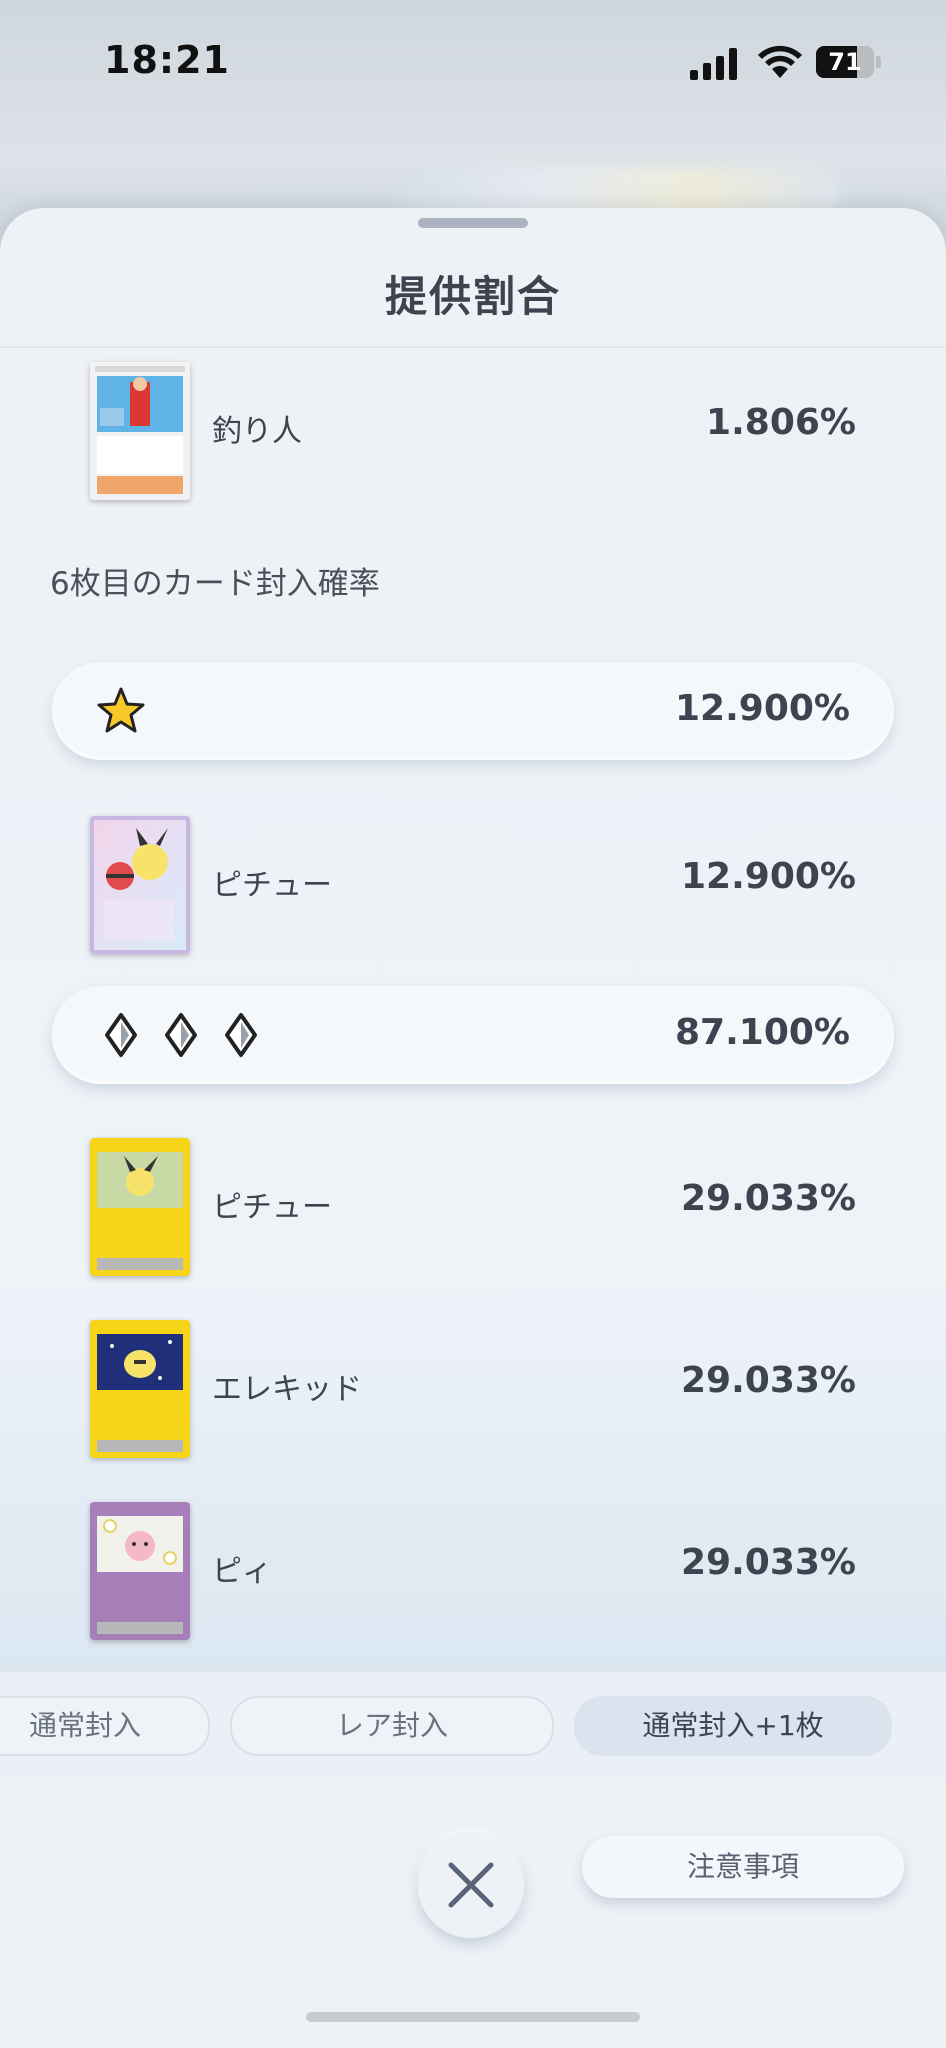 The height and width of the screenshot is (2048, 946). I want to click on pack-type-tabs: 通常封入 レア封入 通常封入+1枚, so click(473, 1727).